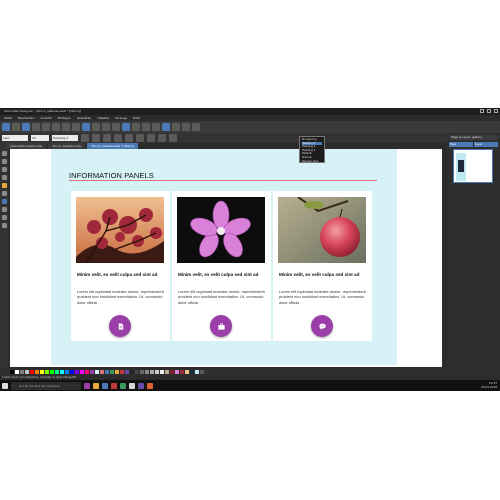 The height and width of the screenshot is (500, 500). What do you see at coordinates (6, 127) in the screenshot?
I see `new-document-icon` at bounding box center [6, 127].